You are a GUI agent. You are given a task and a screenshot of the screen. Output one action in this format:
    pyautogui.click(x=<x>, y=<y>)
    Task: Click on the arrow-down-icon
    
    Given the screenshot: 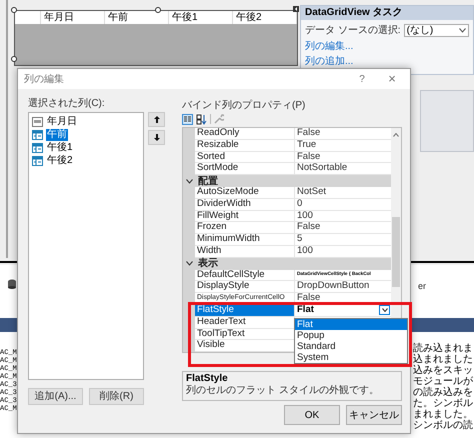 What is the action you would take?
    pyautogui.click(x=157, y=137)
    